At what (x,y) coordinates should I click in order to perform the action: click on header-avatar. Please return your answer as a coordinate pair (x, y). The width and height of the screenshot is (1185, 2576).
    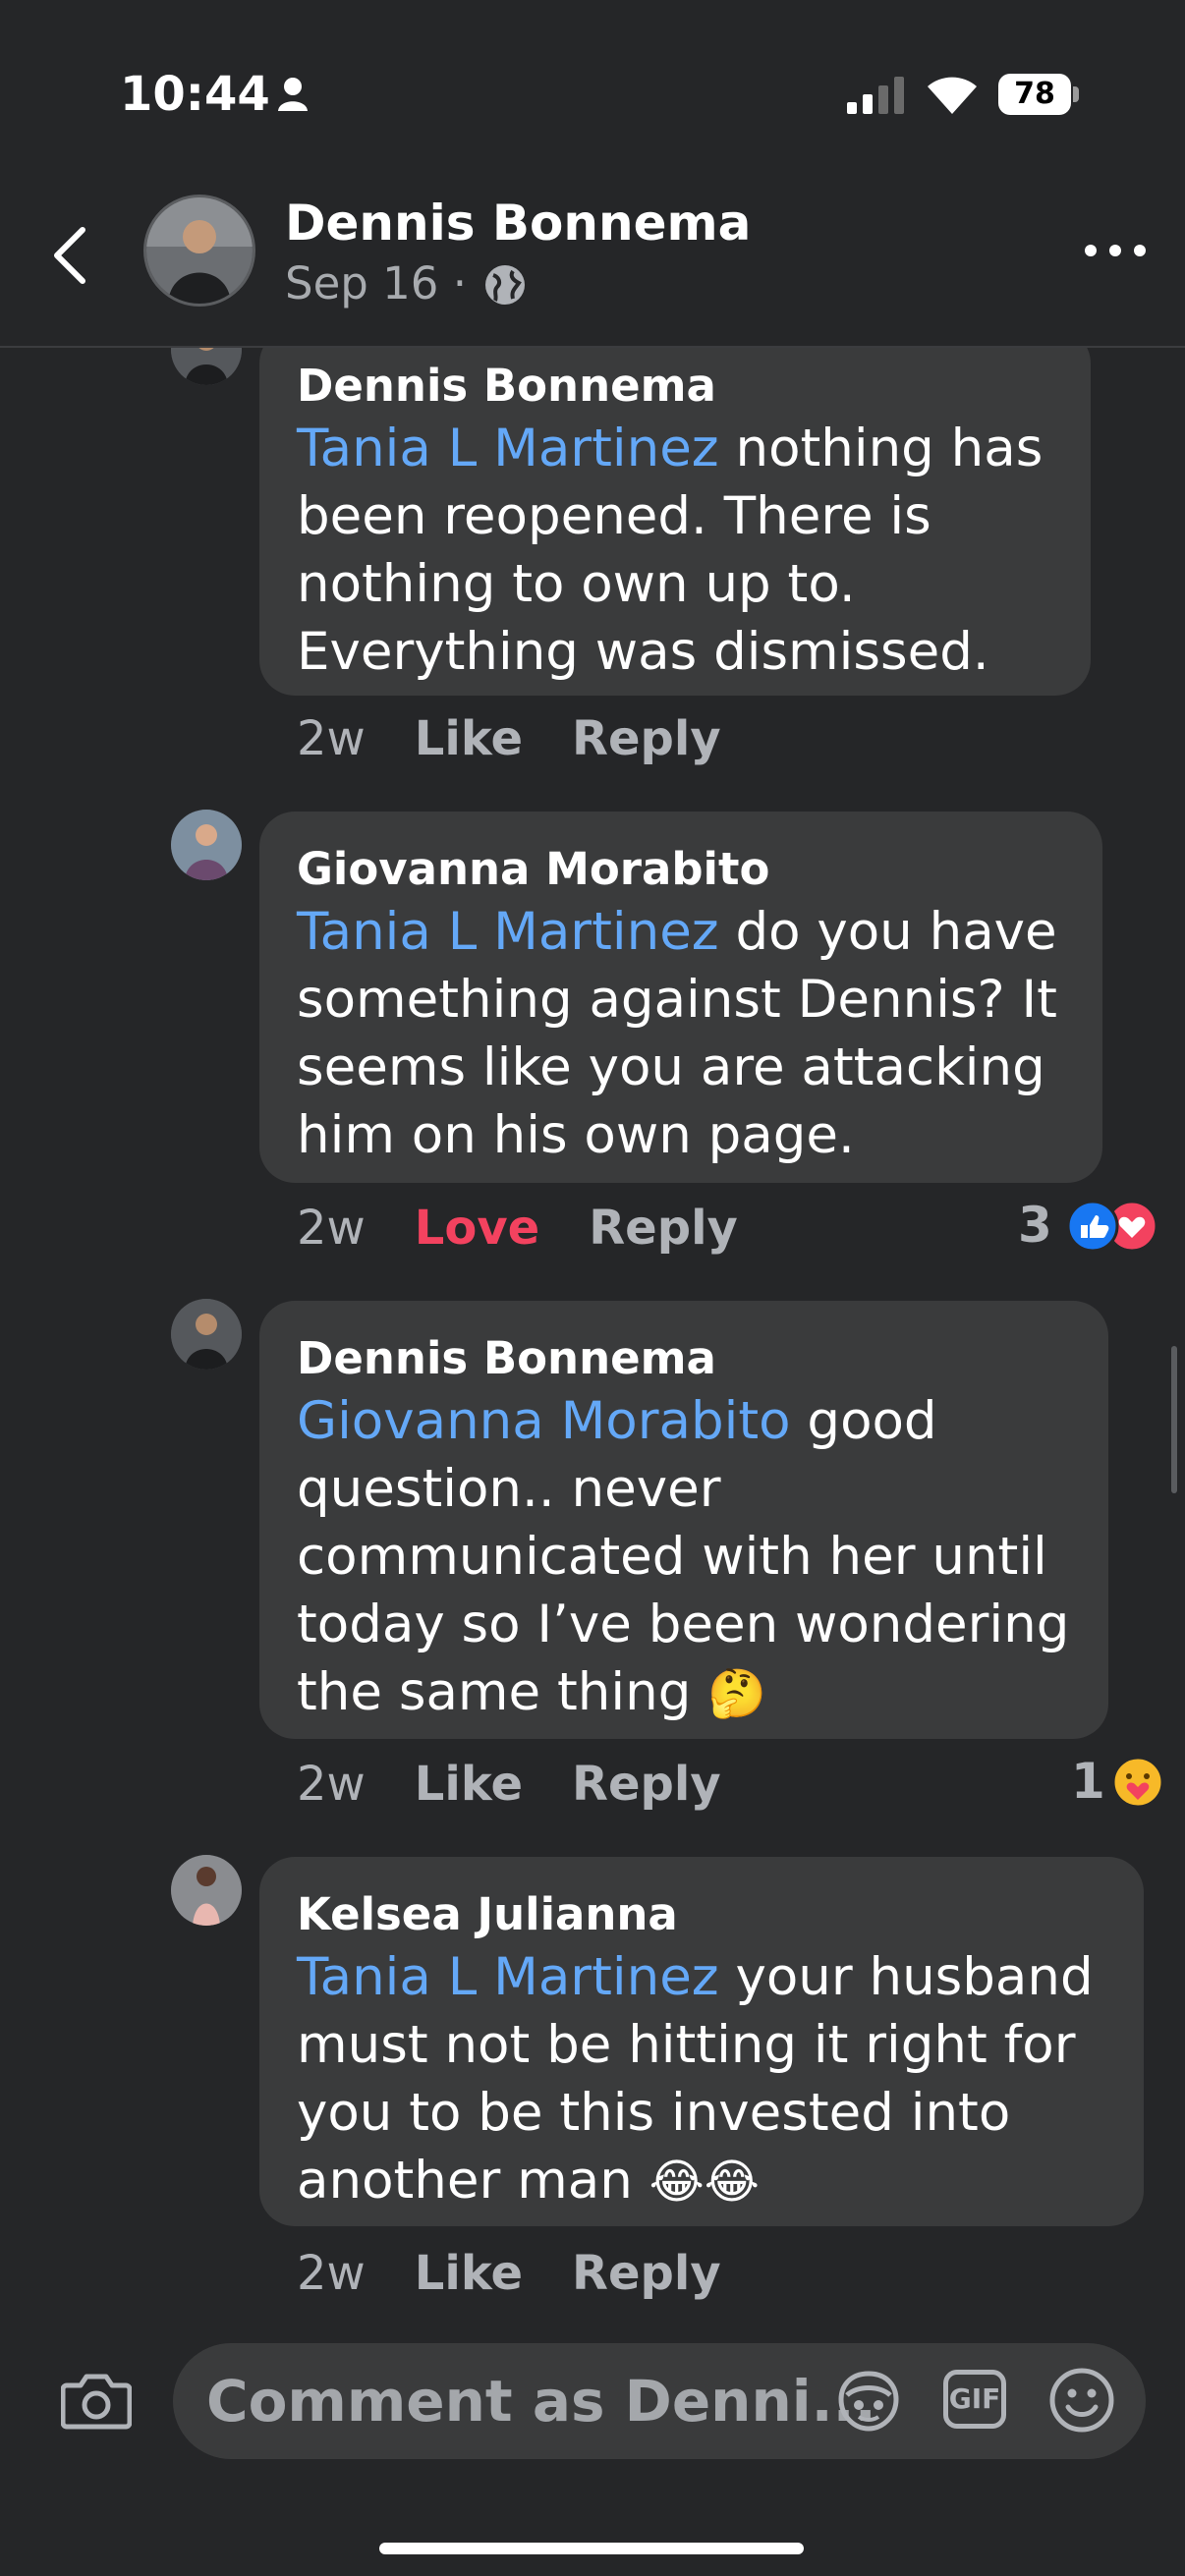
    Looking at the image, I should click on (199, 251).